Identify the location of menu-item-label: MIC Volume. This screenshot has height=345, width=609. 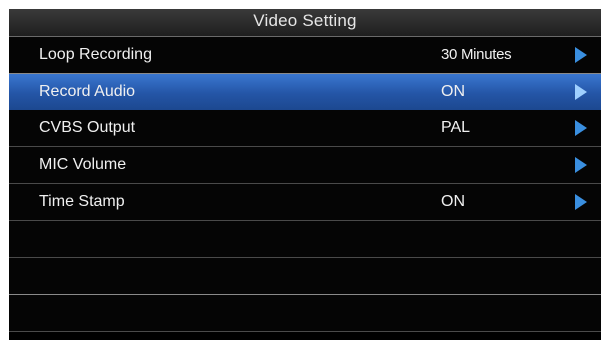
(83, 164).